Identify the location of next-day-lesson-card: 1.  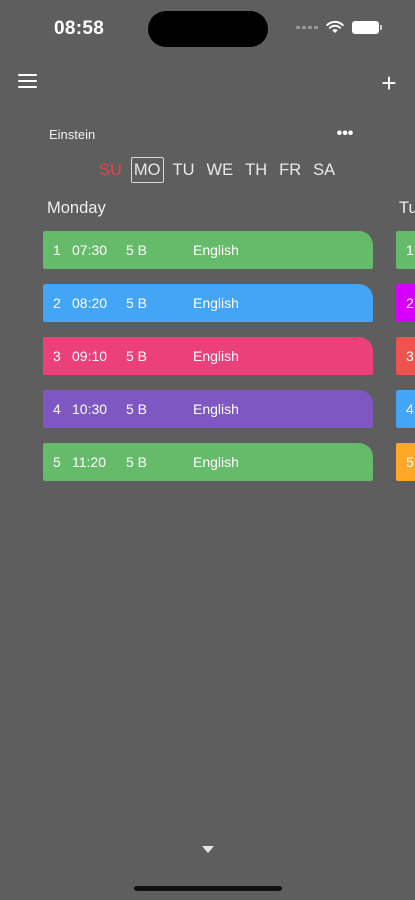
(405, 250).